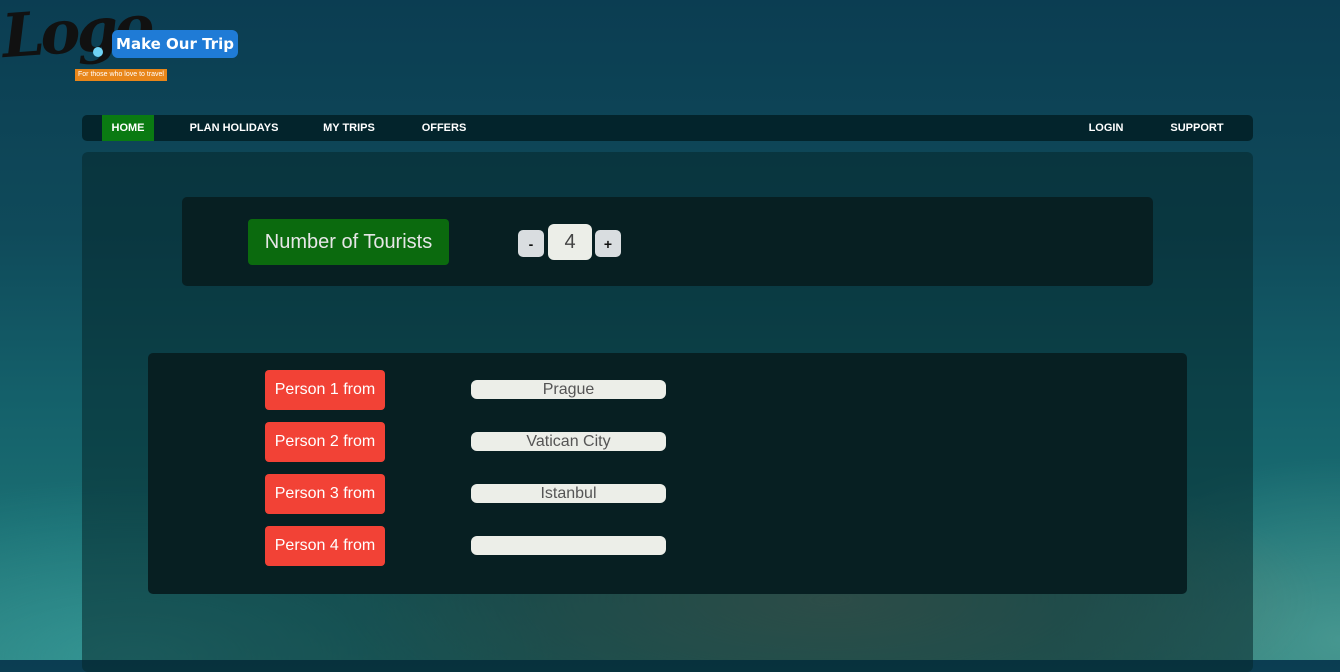  I want to click on nav-support: SUPPORT, so click(1197, 128).